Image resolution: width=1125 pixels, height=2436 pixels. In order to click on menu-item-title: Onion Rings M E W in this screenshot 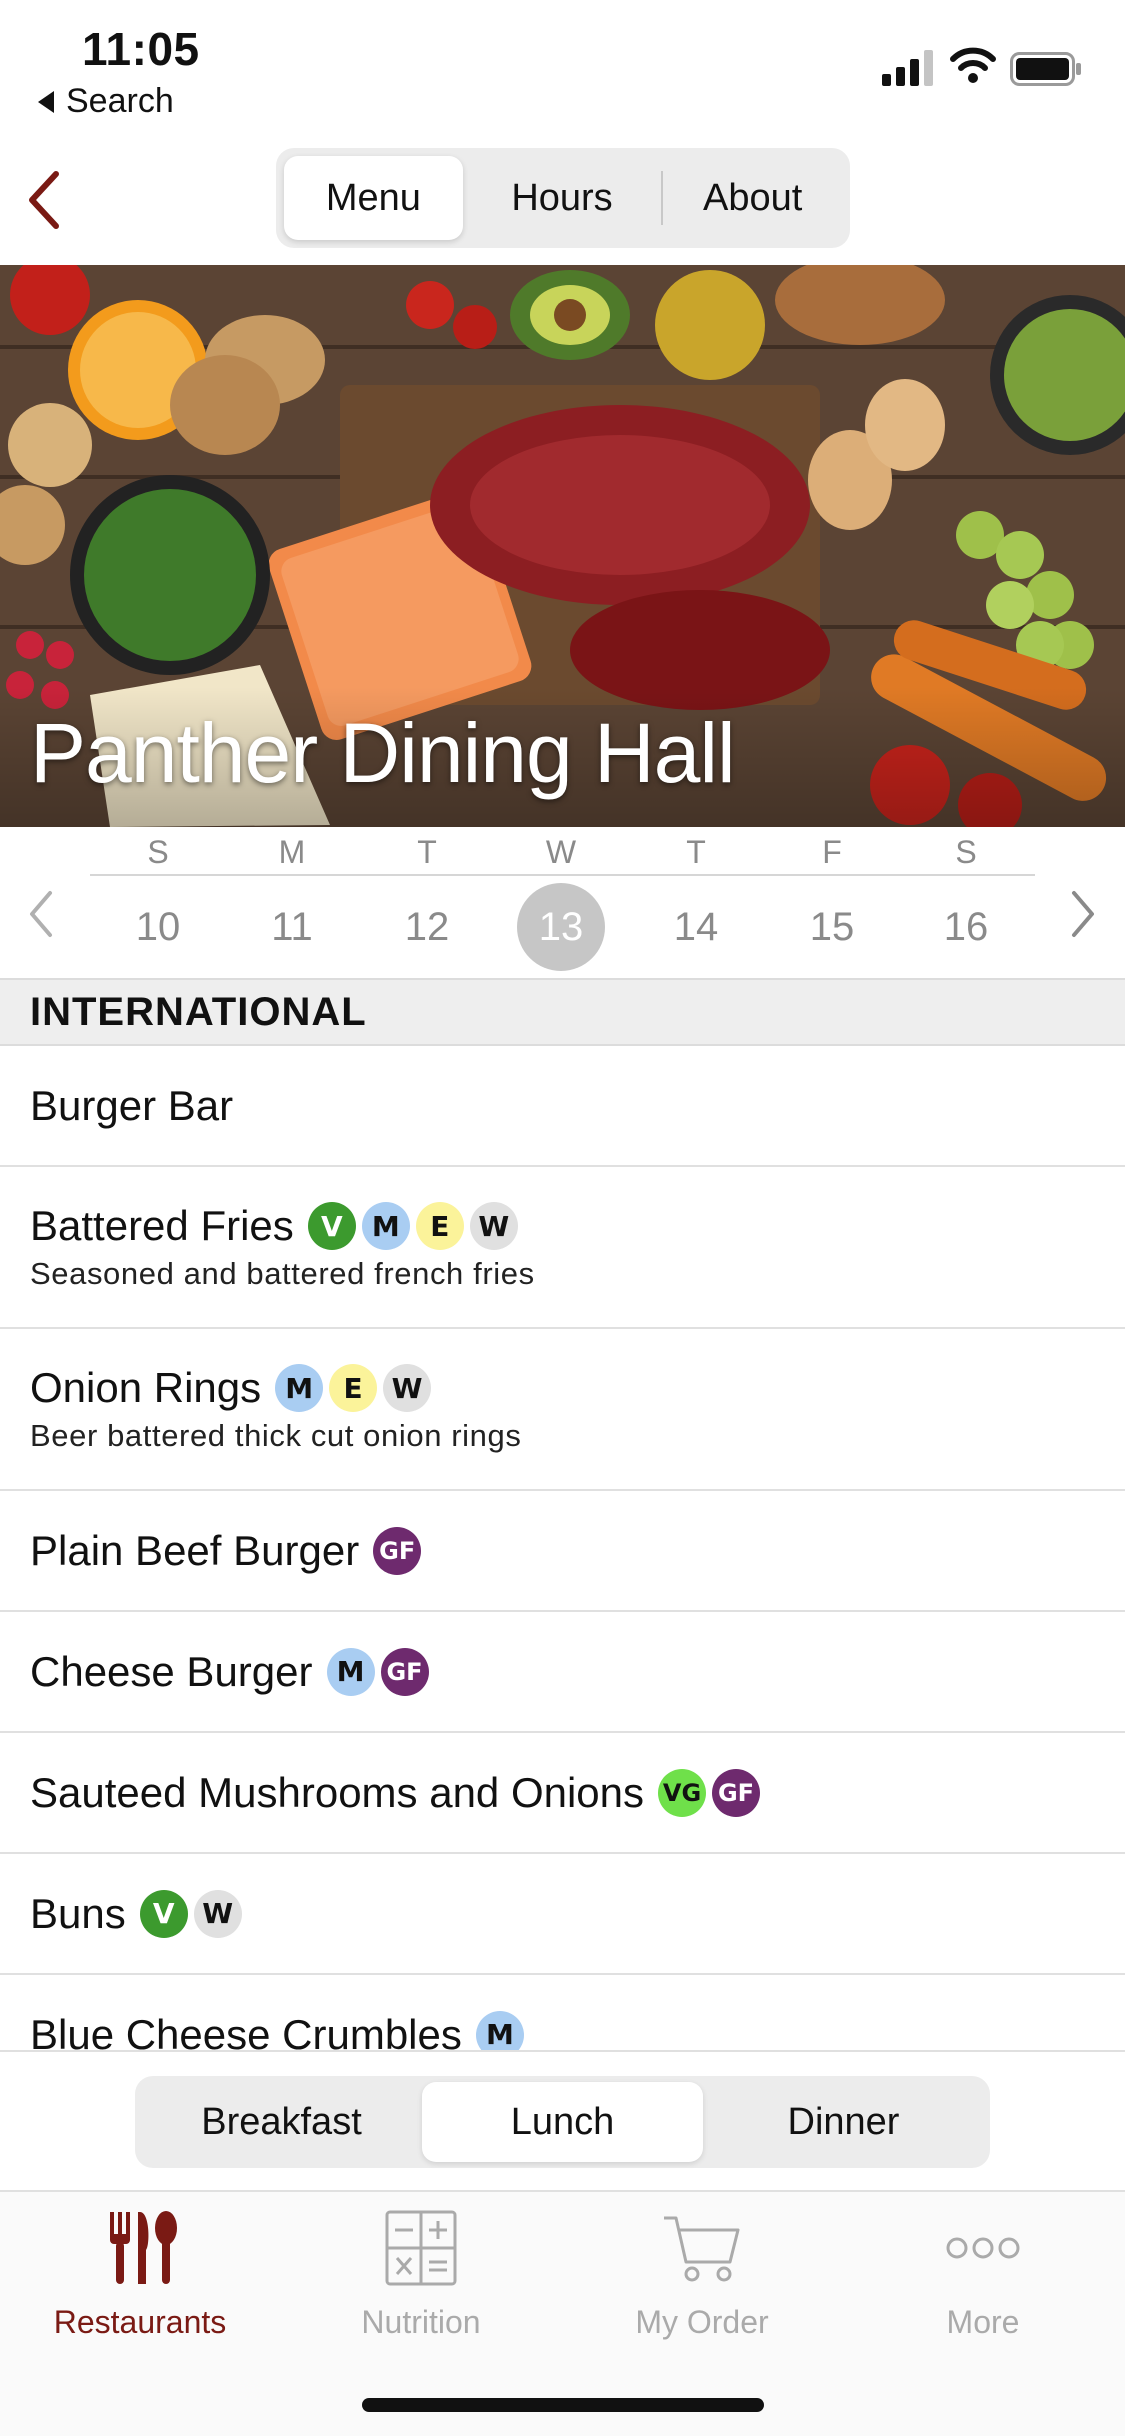, I will do `click(577, 1388)`.